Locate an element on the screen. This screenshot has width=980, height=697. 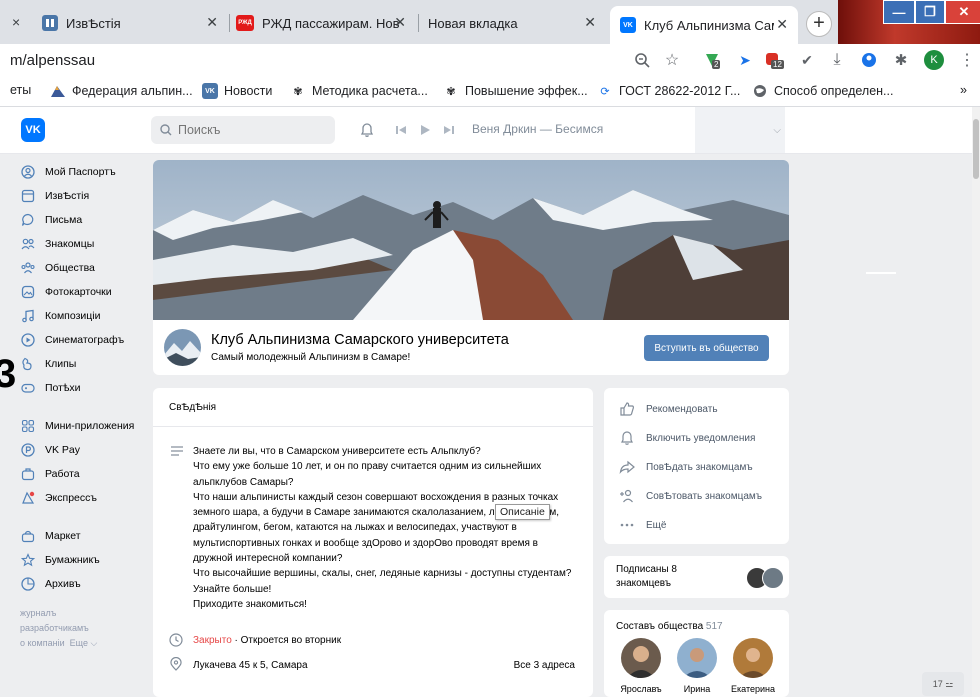
footer-link-about: о компаніи is located at coordinates (42, 643).